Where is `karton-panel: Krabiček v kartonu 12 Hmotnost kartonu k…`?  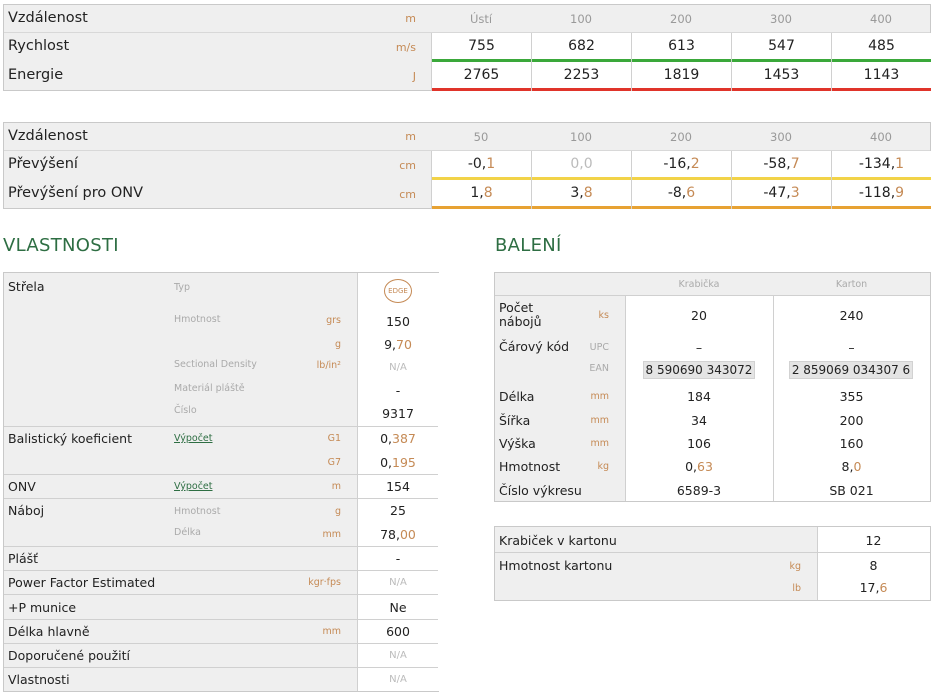 karton-panel: Krabiček v kartonu 12 Hmotnost kartonu k… is located at coordinates (712, 563).